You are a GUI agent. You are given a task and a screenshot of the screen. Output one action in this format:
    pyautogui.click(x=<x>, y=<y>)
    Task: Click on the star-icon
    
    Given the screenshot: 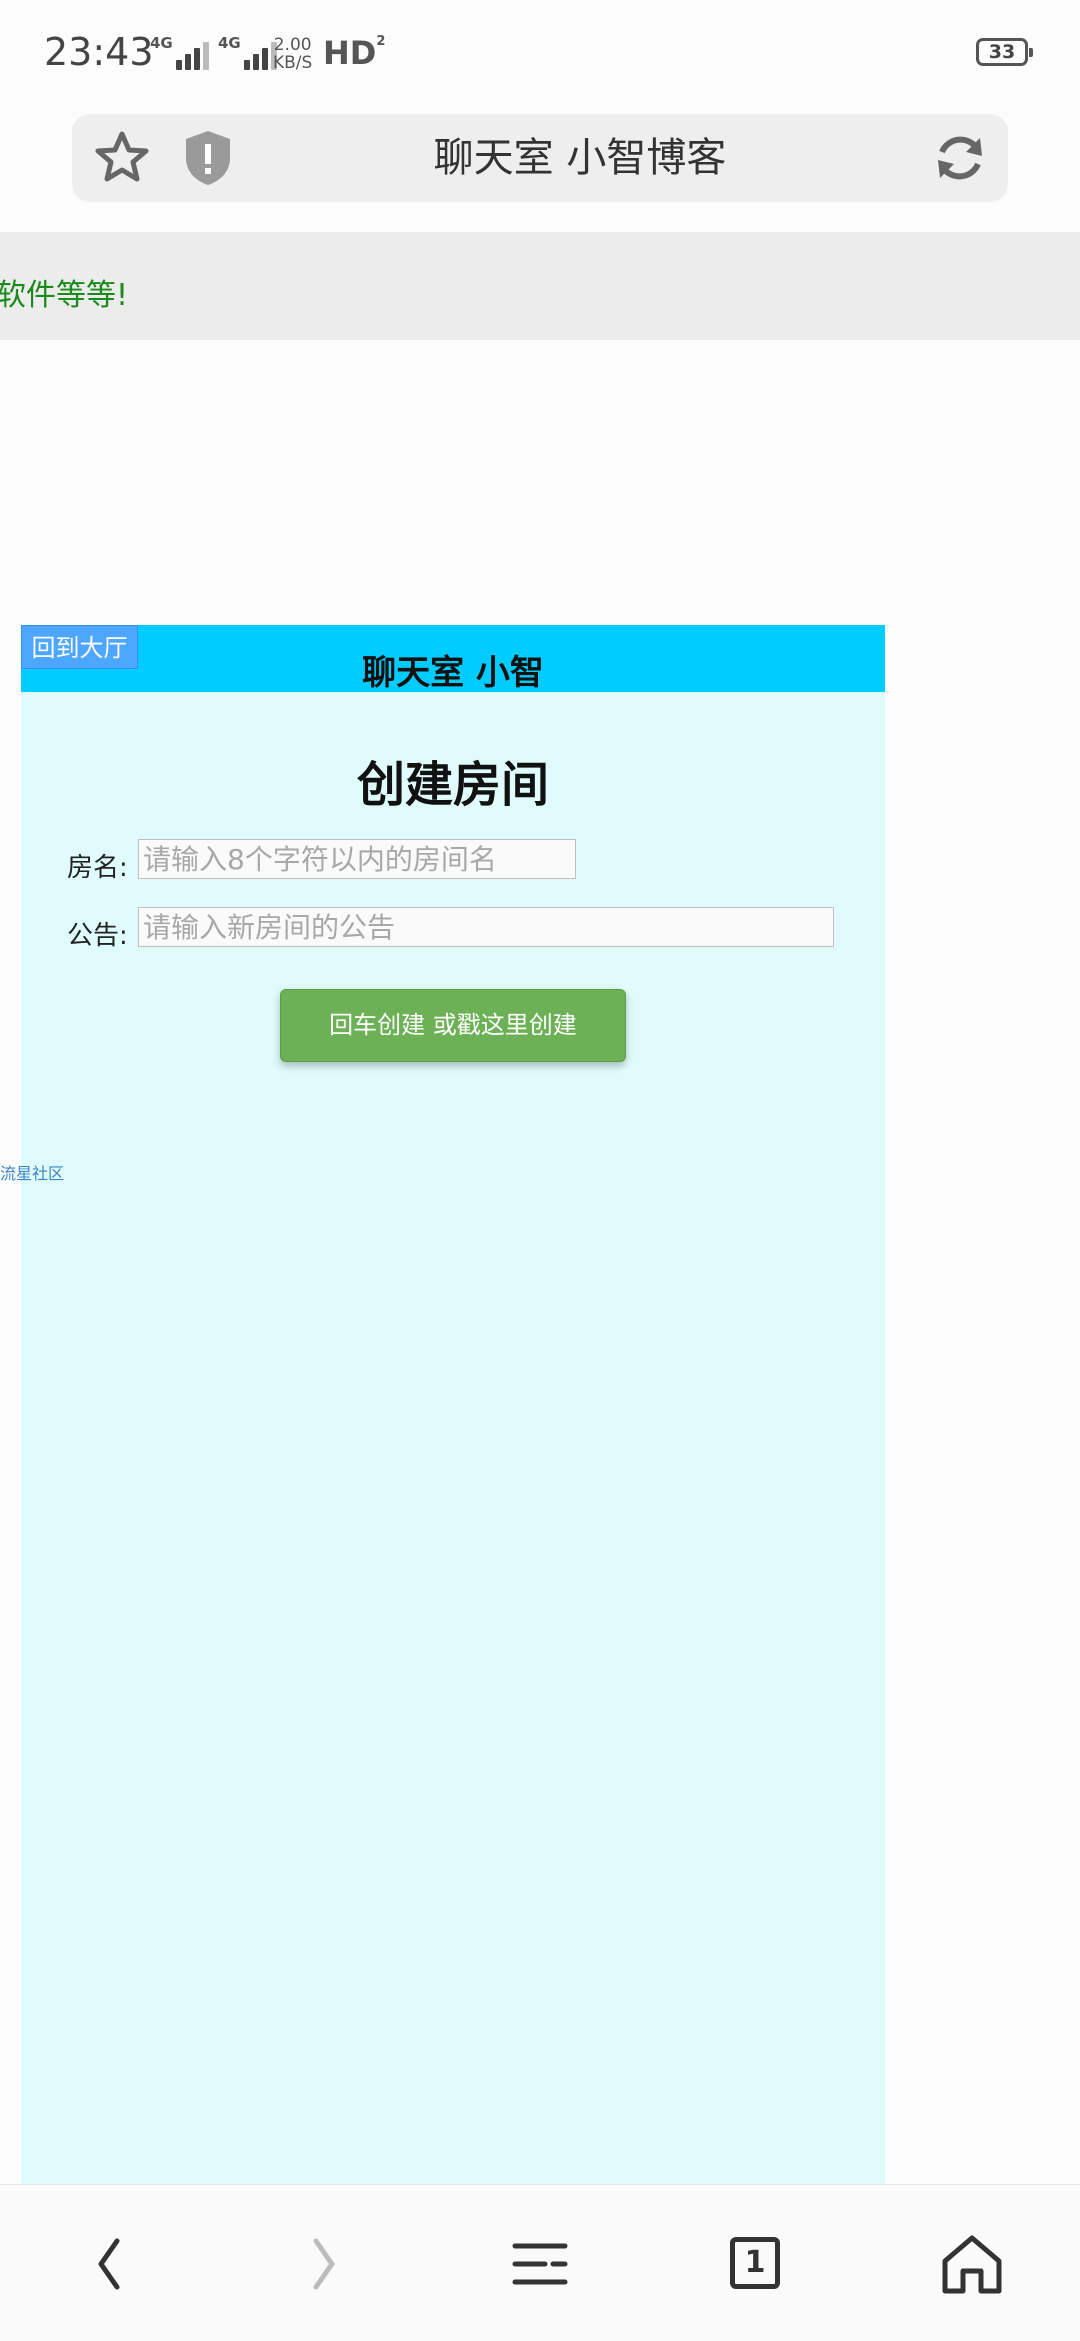 What is the action you would take?
    pyautogui.click(x=122, y=158)
    